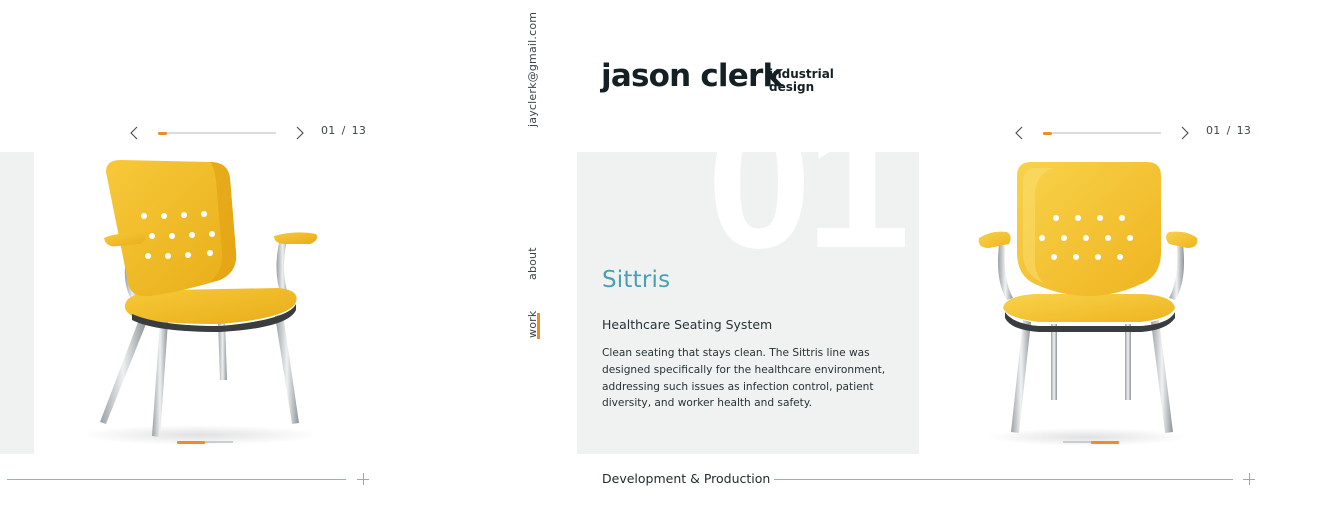 The height and width of the screenshot is (526, 1319). I want to click on nav-about: about, so click(532, 263).